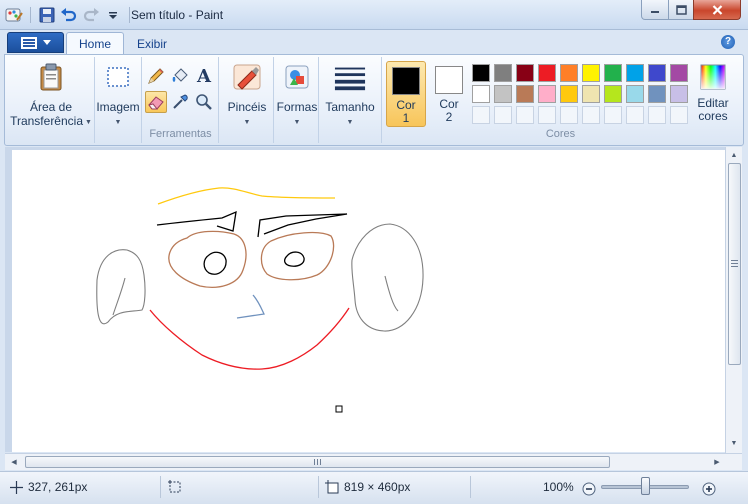 This screenshot has width=748, height=504. What do you see at coordinates (247, 95) in the screenshot?
I see `brushes-button: Pincéis ▼` at bounding box center [247, 95].